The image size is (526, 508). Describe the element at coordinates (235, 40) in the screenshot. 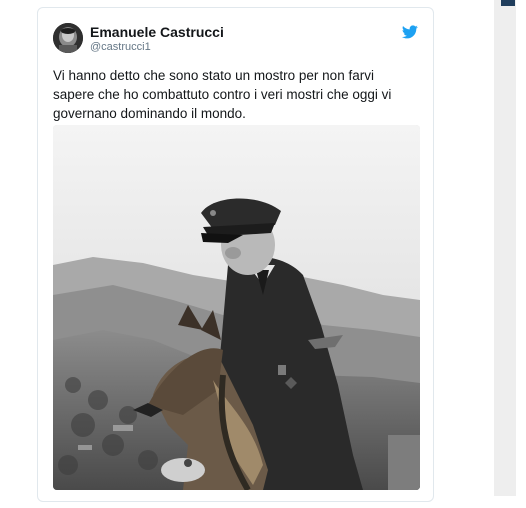

I see `tweet-header: Emanuele Castrucci @castrucci1` at that location.